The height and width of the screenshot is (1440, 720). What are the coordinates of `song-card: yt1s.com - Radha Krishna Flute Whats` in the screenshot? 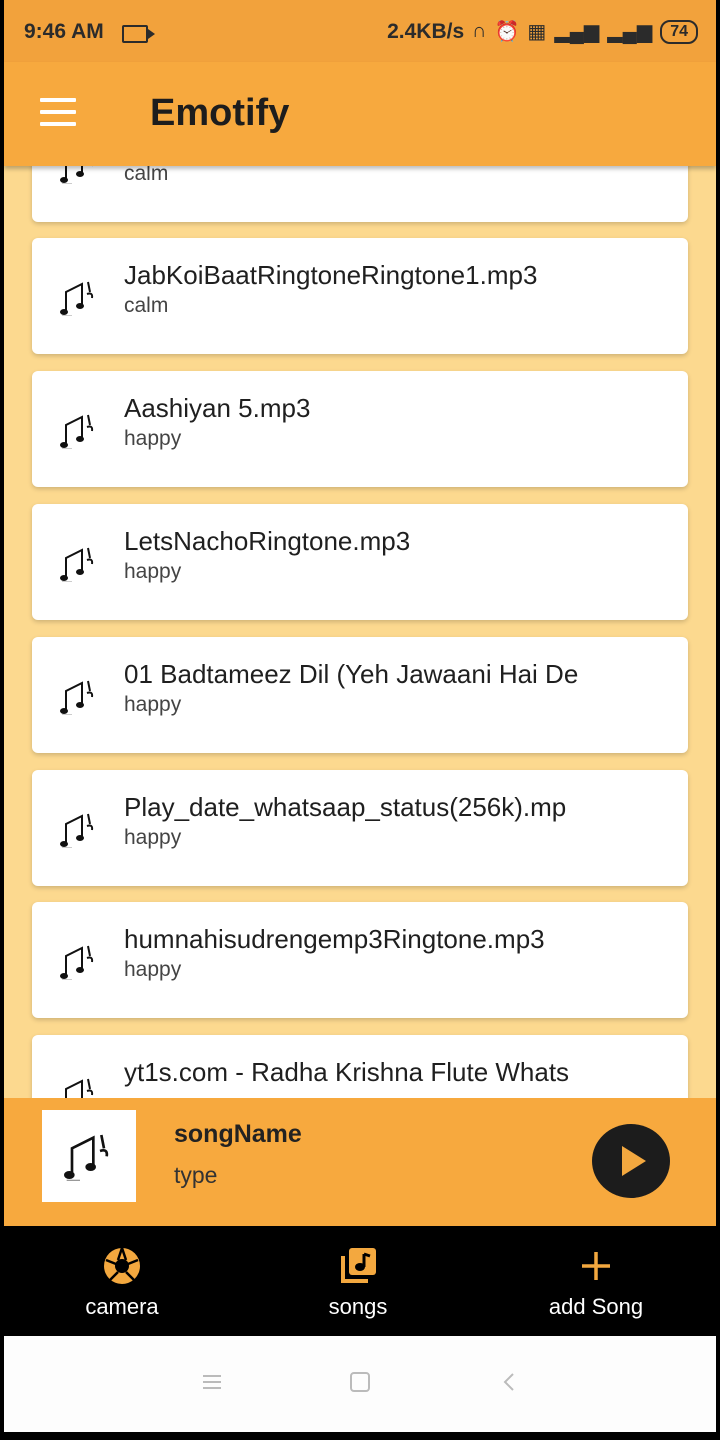 It's located at (360, 1066).